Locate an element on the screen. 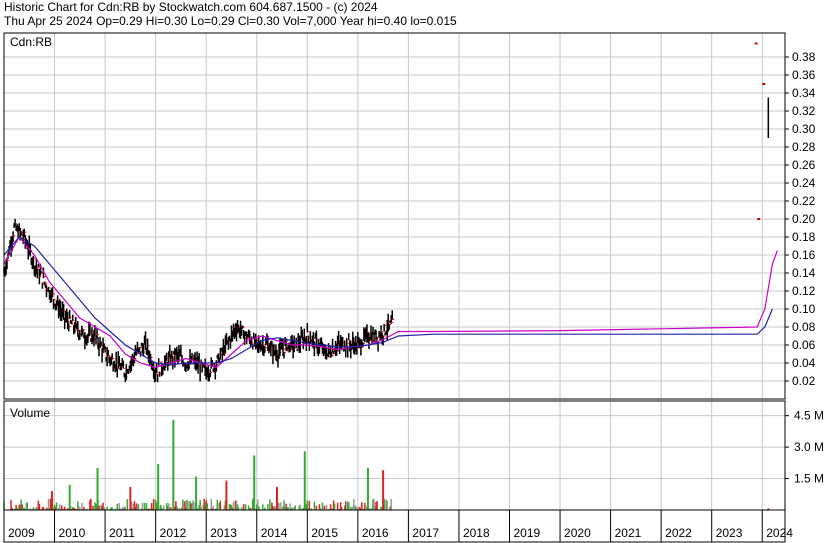  price-tick-label: 0.14 is located at coordinates (804, 273).